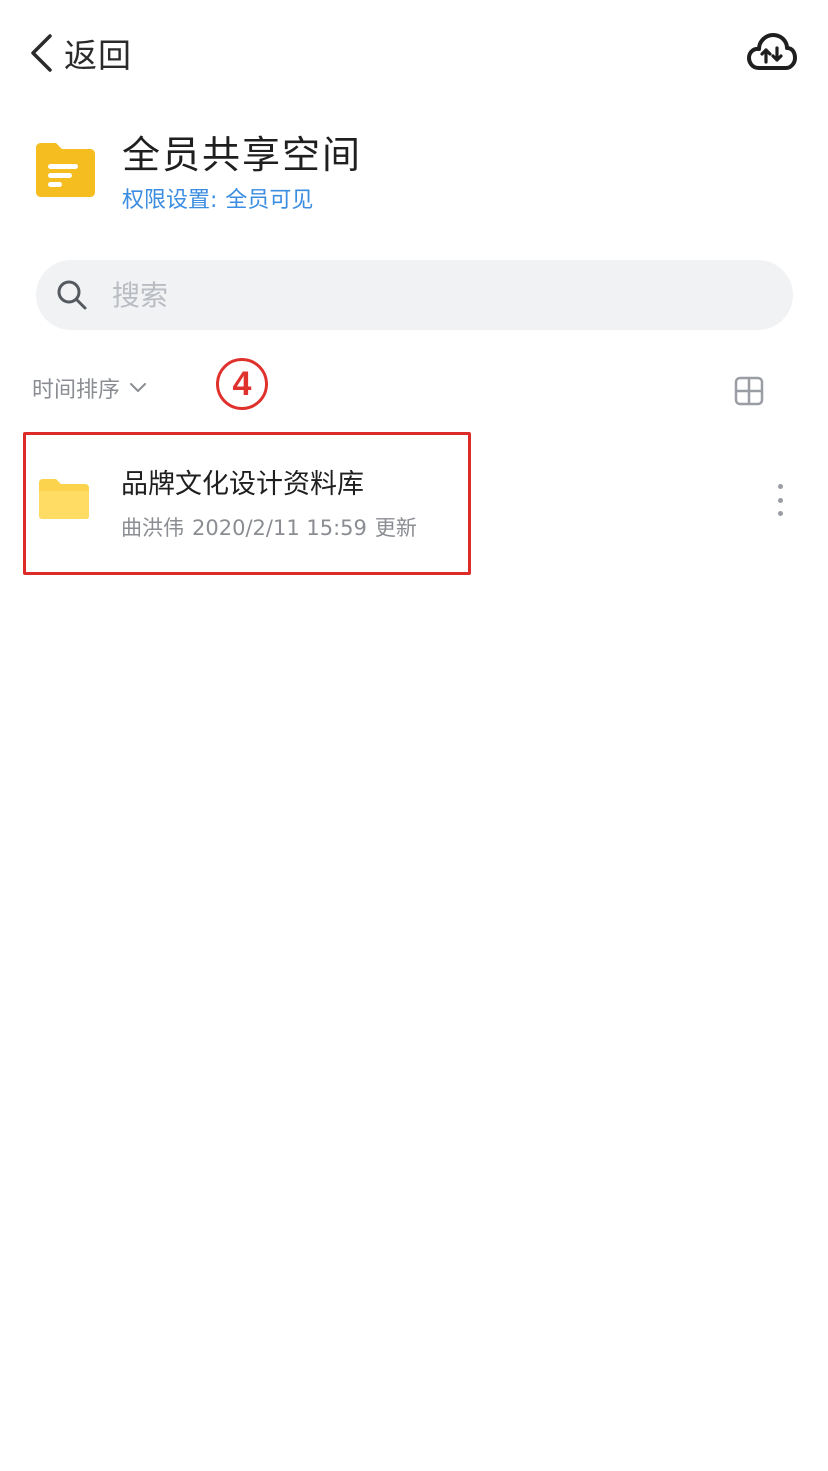  I want to click on sort-label: 时间排序, so click(76, 390).